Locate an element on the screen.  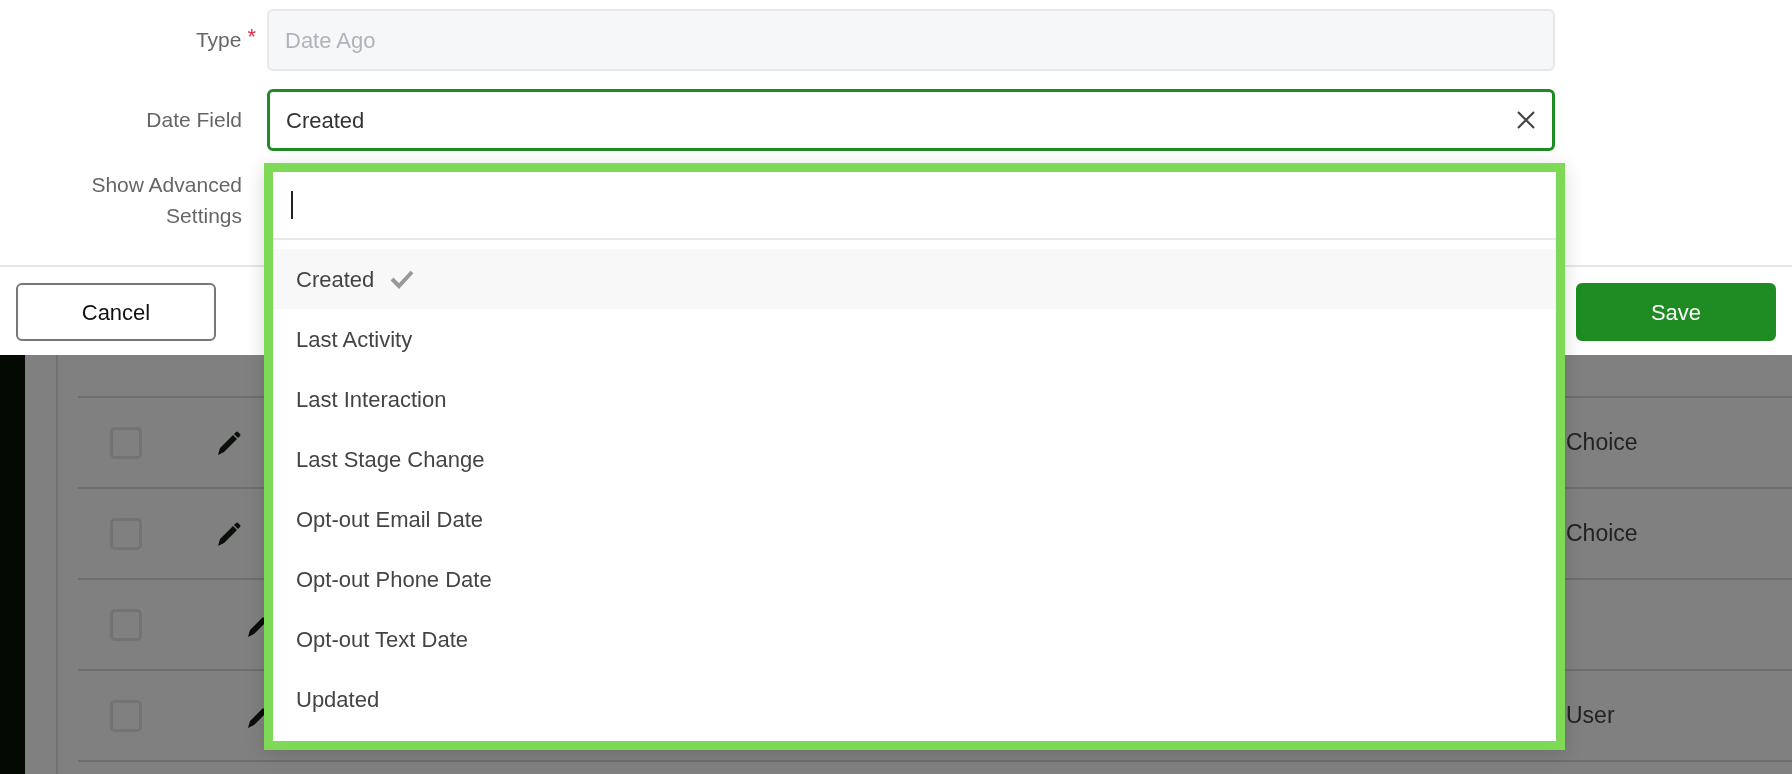
dropdown-option: Opt-out Text Date is located at coordinates (914, 639).